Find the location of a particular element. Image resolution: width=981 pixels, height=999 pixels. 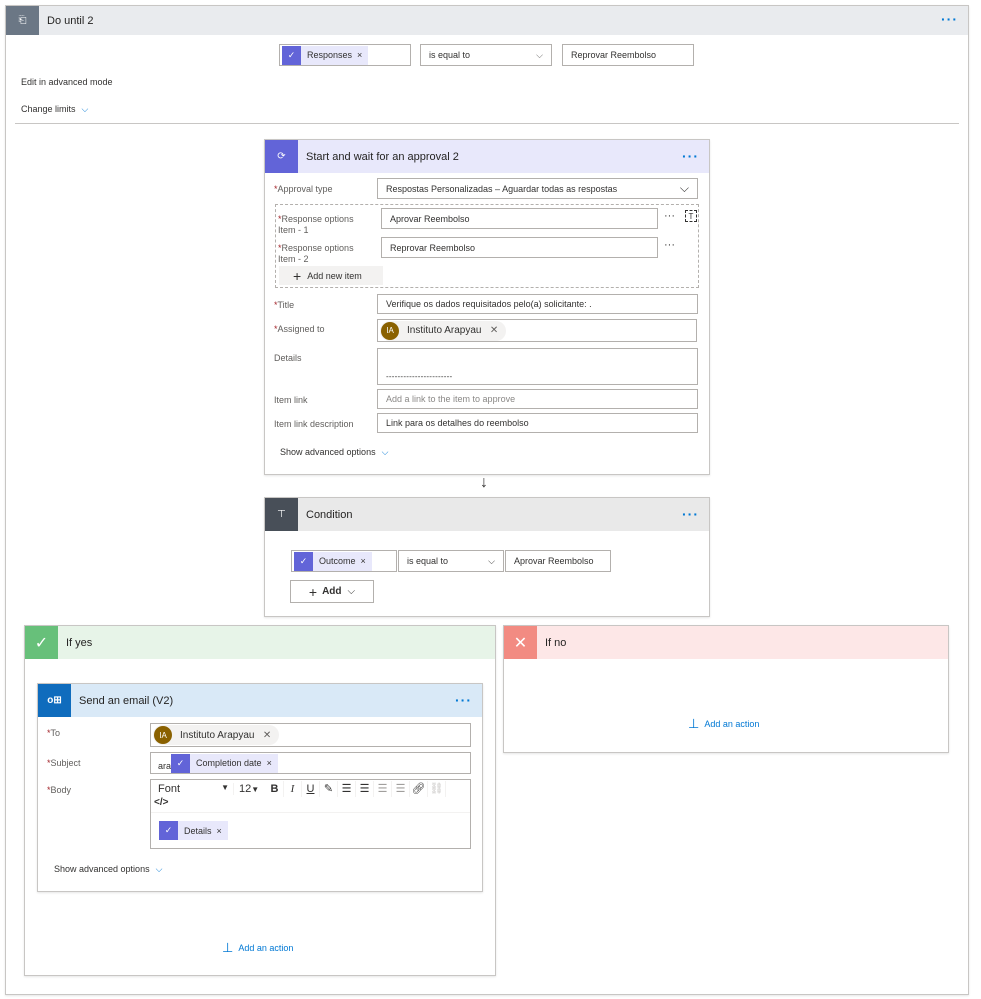

loop-icon: ⎗ is located at coordinates (22, 20).